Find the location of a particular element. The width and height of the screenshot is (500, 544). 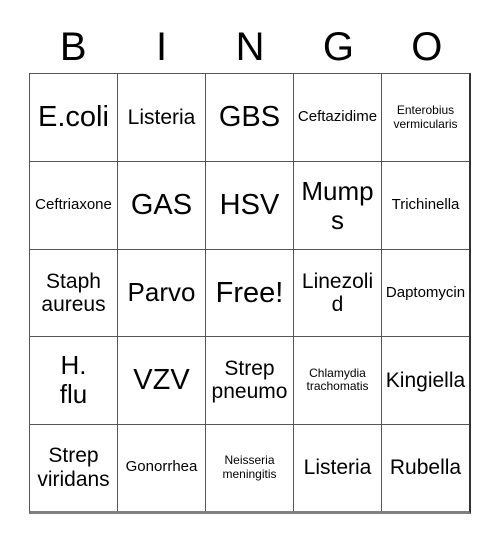

bingo-header-row: B I N G O is located at coordinates (250, 47).